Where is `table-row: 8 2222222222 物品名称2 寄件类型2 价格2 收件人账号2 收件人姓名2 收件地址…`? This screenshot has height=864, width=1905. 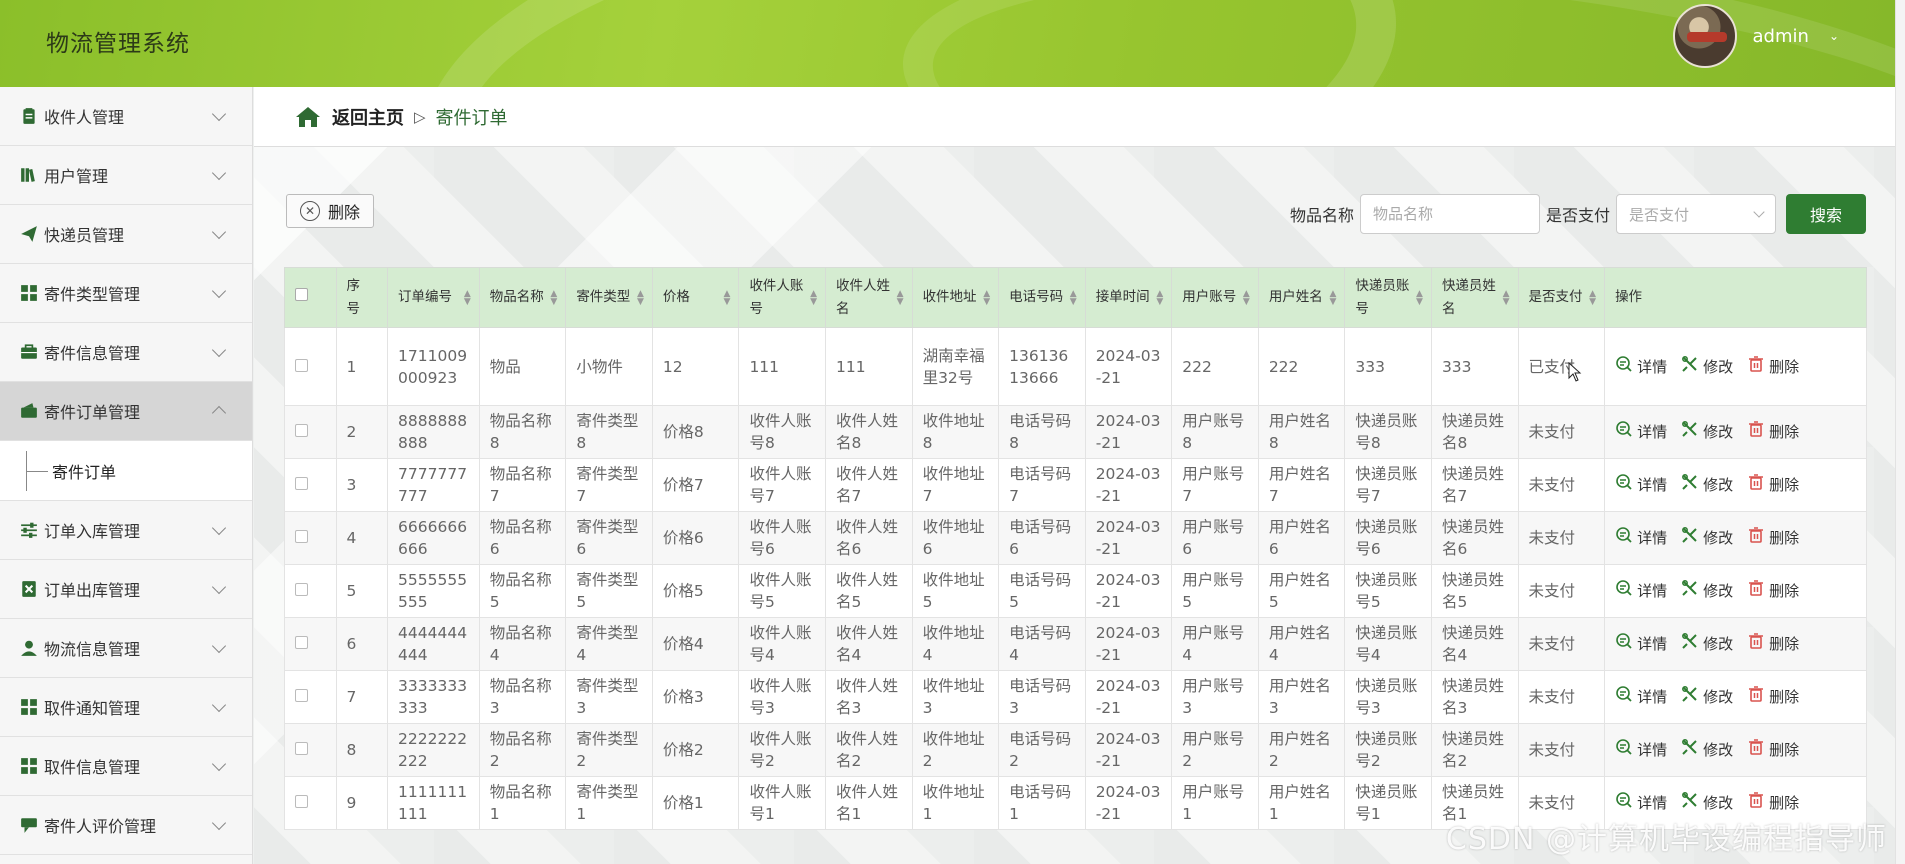
table-row: 8 2222222222 物品名称2 寄件类型2 价格2 收件人账号2 收件人姓名2 收件地址… is located at coordinates (1075, 750).